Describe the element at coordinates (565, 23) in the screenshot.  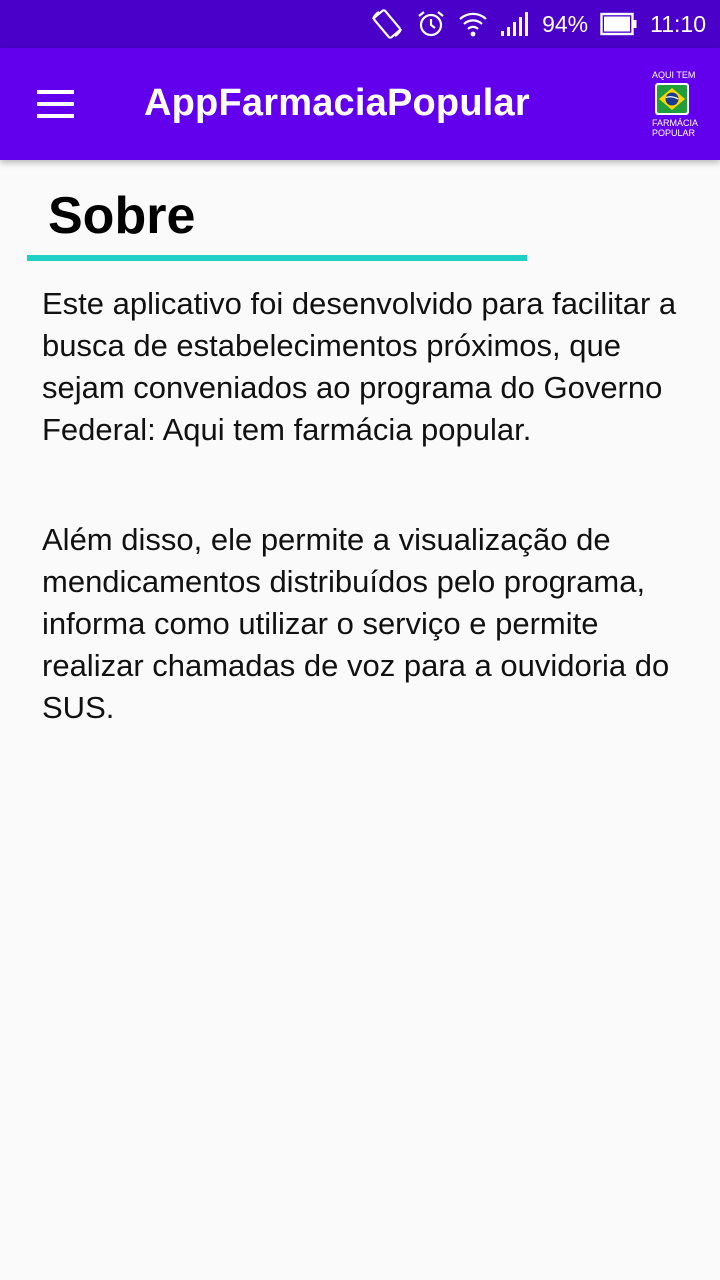
I see `battery-percent: 94%` at that location.